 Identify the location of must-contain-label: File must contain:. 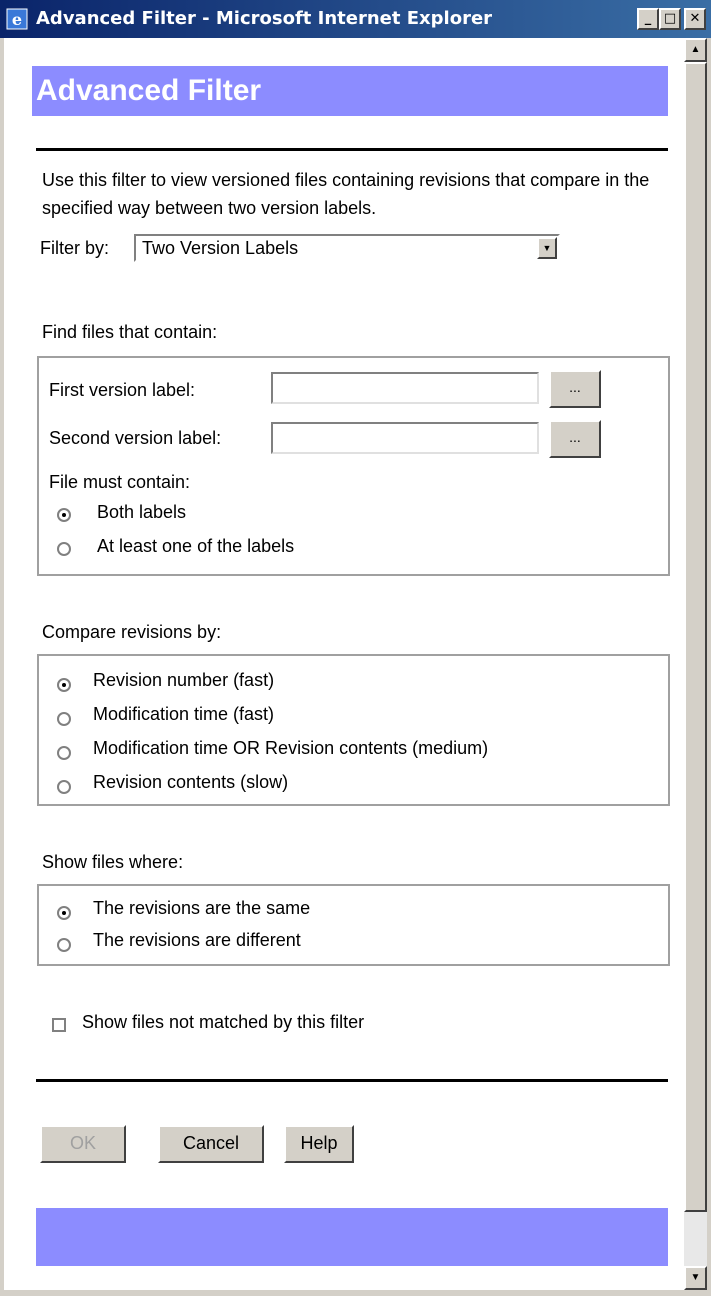
(120, 482).